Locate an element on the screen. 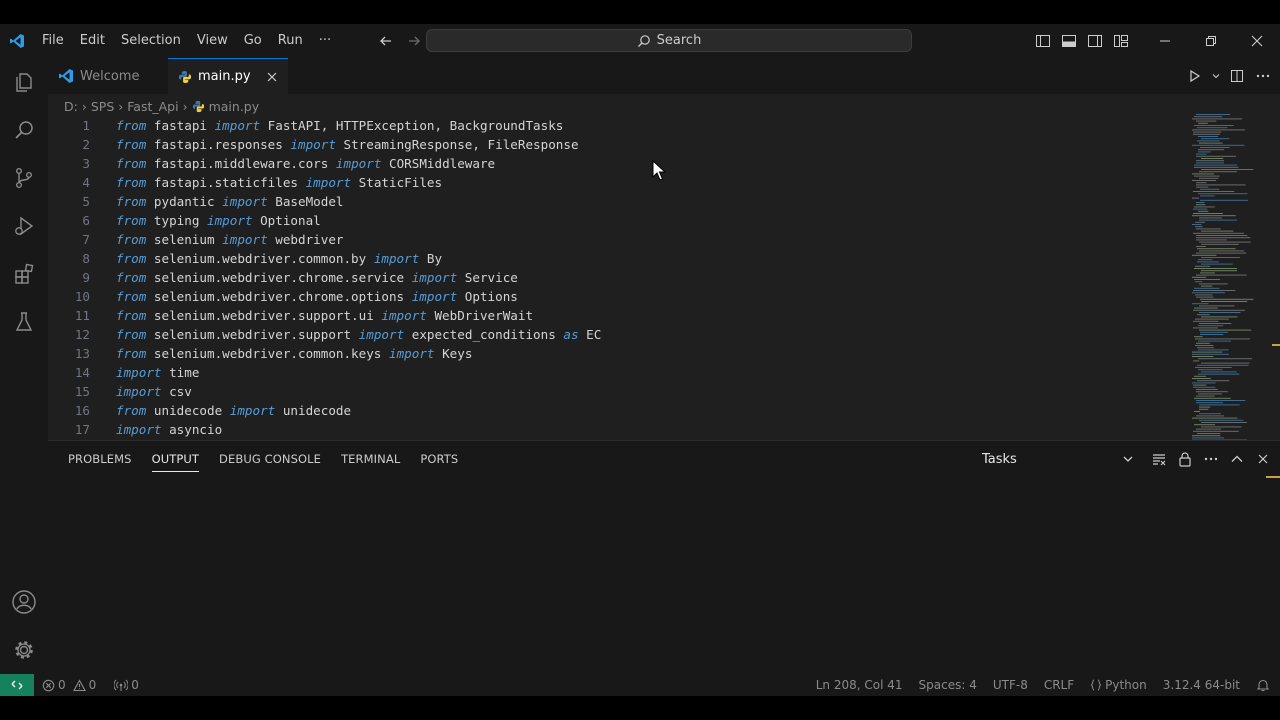 The width and height of the screenshot is (1280, 720). menu-item-view: View is located at coordinates (212, 41).